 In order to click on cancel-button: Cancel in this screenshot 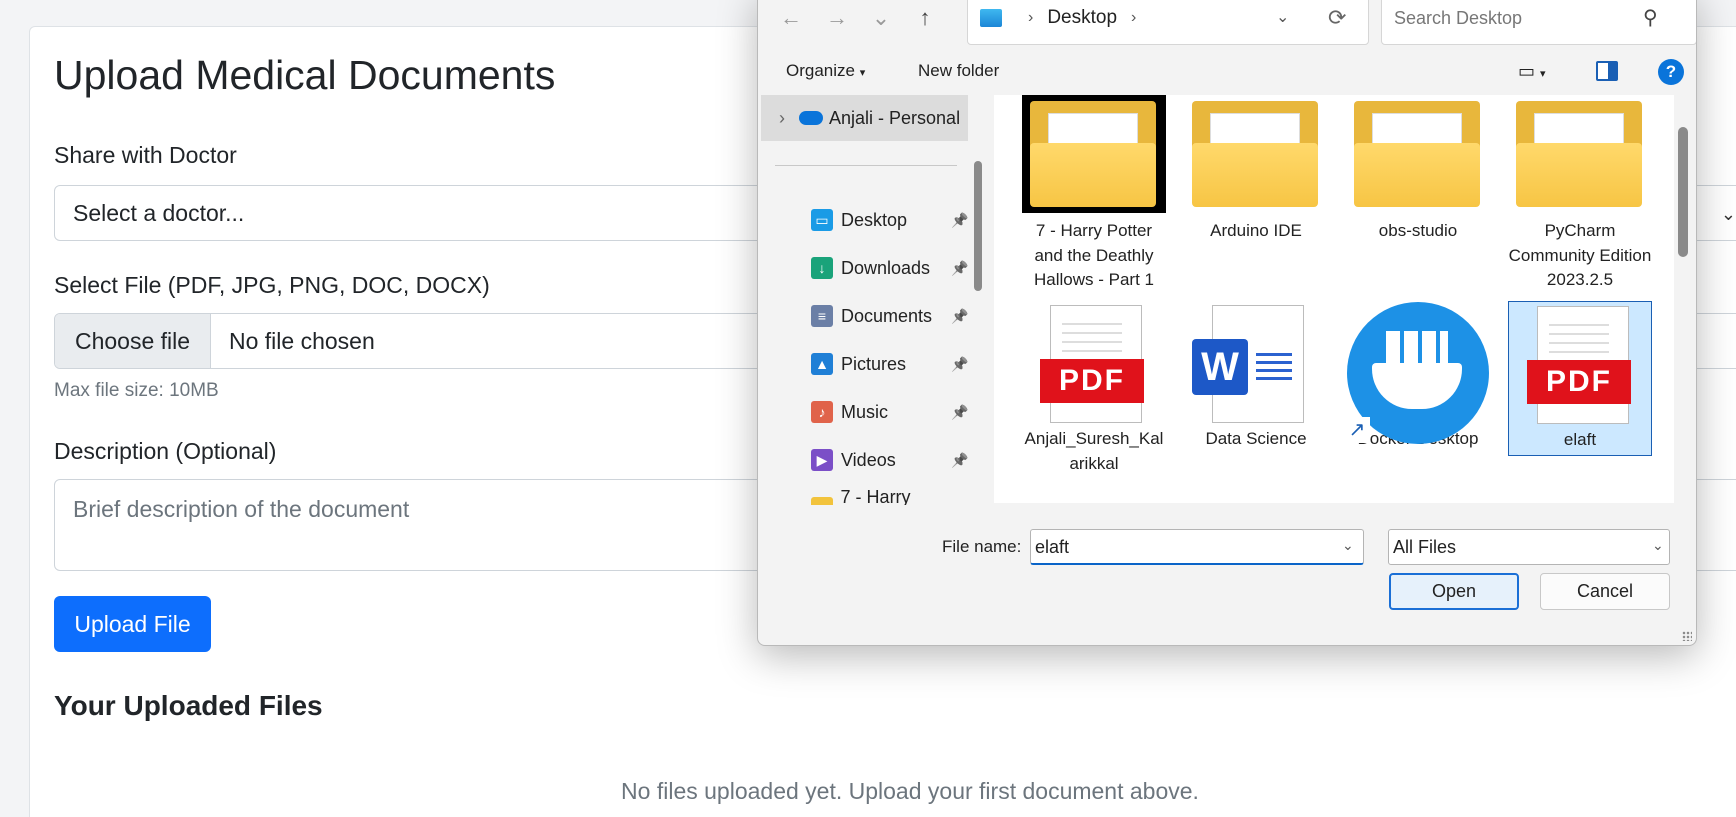, I will do `click(1605, 591)`.